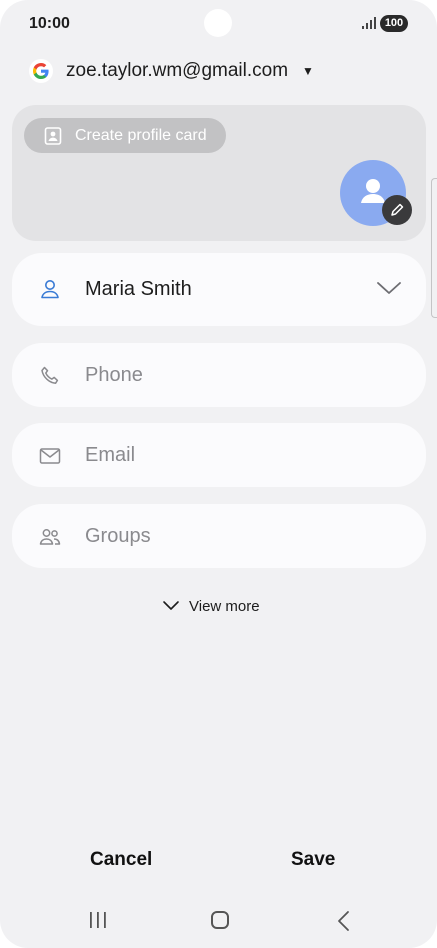 This screenshot has width=437, height=948. I want to click on status-bar: 10:00 100, so click(218, 23).